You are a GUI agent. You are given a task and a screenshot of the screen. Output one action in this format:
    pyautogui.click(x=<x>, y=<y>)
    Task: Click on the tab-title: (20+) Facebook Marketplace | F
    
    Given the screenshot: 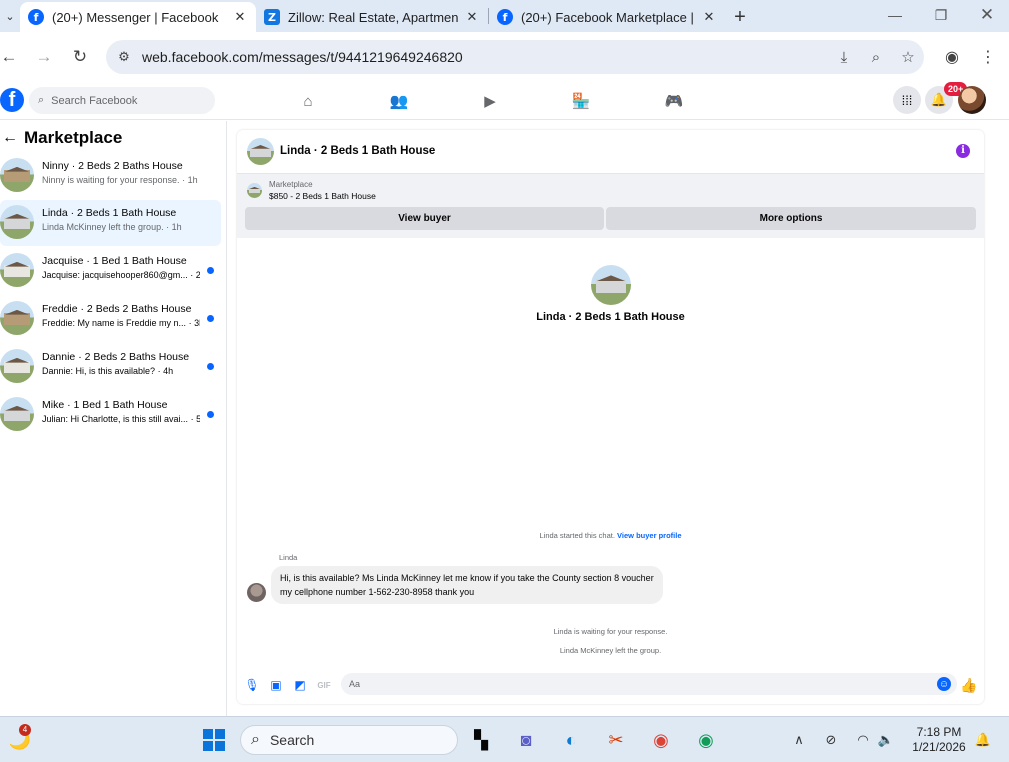 What is the action you would take?
    pyautogui.click(x=608, y=17)
    